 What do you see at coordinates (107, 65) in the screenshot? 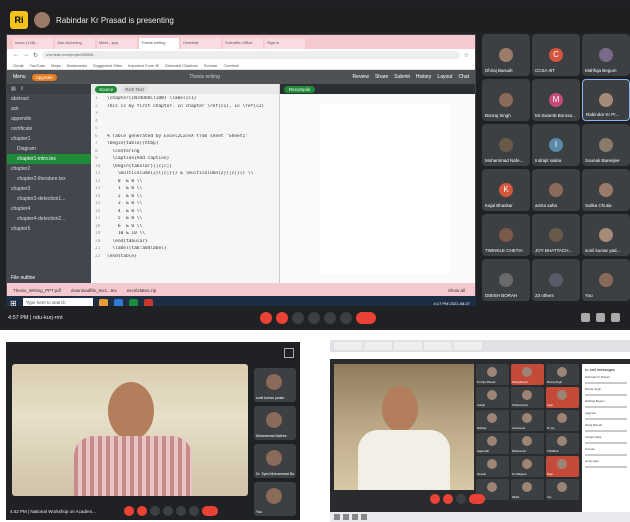
I see `bookmark-item: Suggested Sites` at bounding box center [107, 65].